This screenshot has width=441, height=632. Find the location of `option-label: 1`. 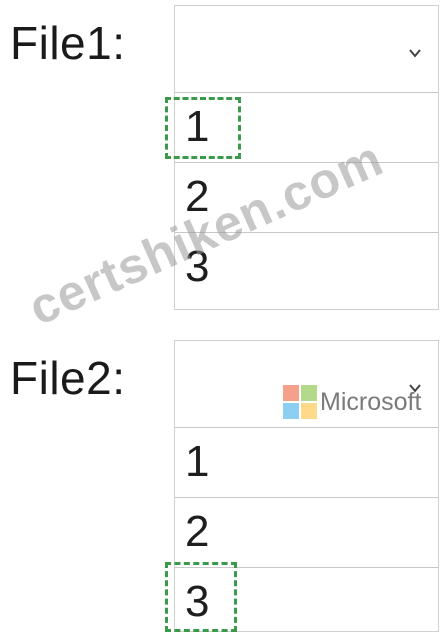

option-label: 1 is located at coordinates (197, 461).